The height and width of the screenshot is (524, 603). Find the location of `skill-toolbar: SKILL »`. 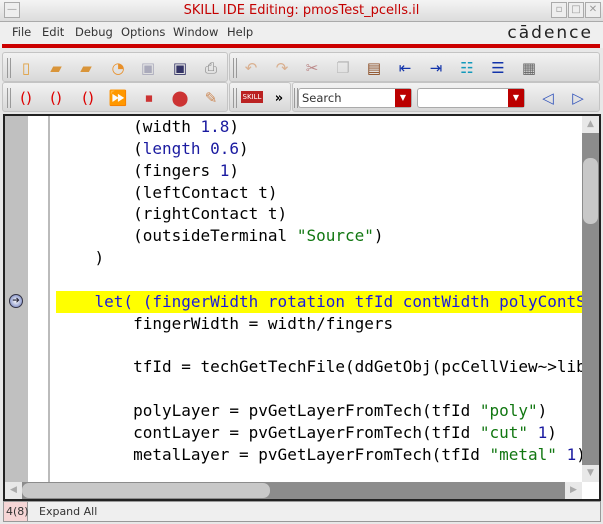

skill-toolbar: SKILL » is located at coordinates (260, 97).